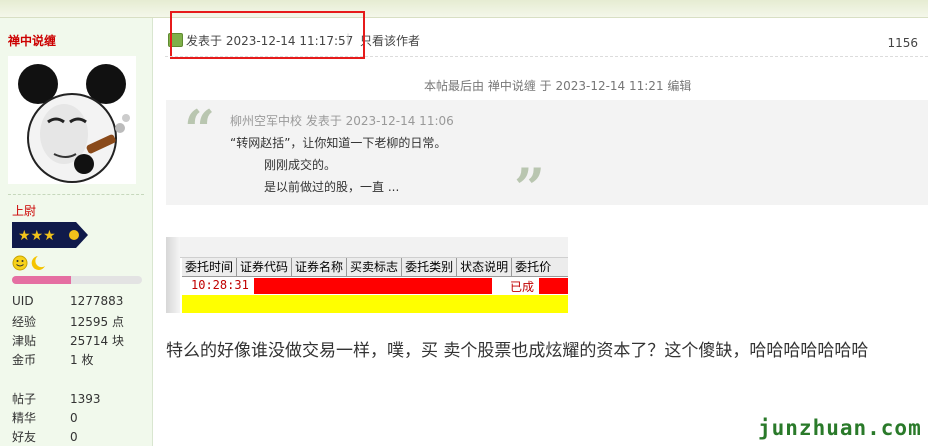 Image resolution: width=928 pixels, height=446 pixels. What do you see at coordinates (45, 417) in the screenshot?
I see `stat-digest: 精华 0` at bounding box center [45, 417].